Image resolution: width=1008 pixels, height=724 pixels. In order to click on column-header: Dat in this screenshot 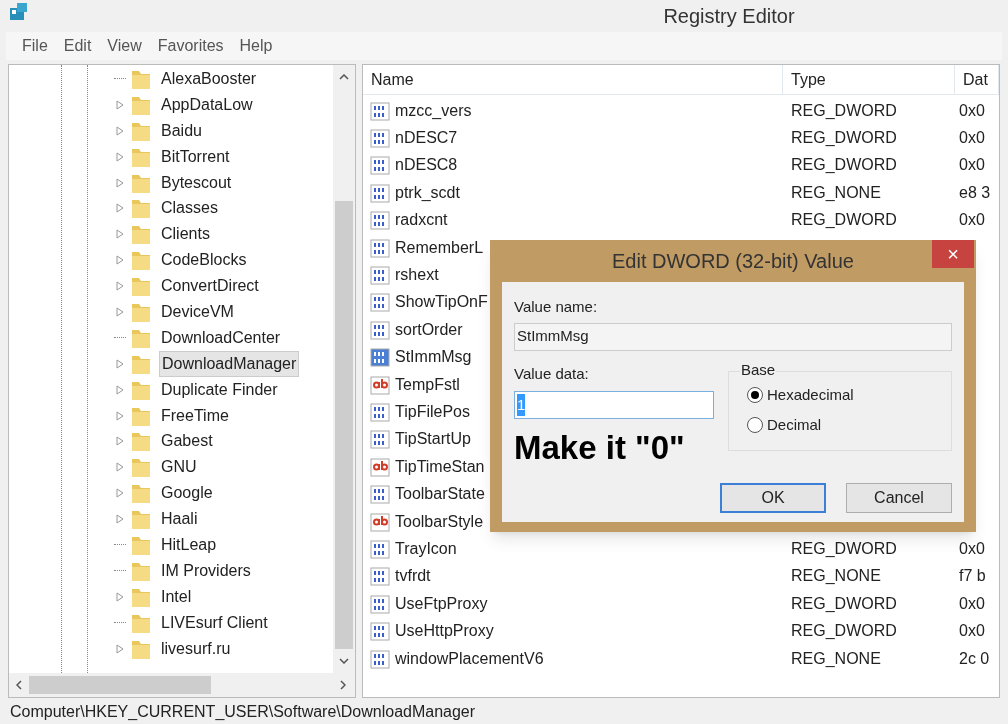, I will do `click(977, 79)`.